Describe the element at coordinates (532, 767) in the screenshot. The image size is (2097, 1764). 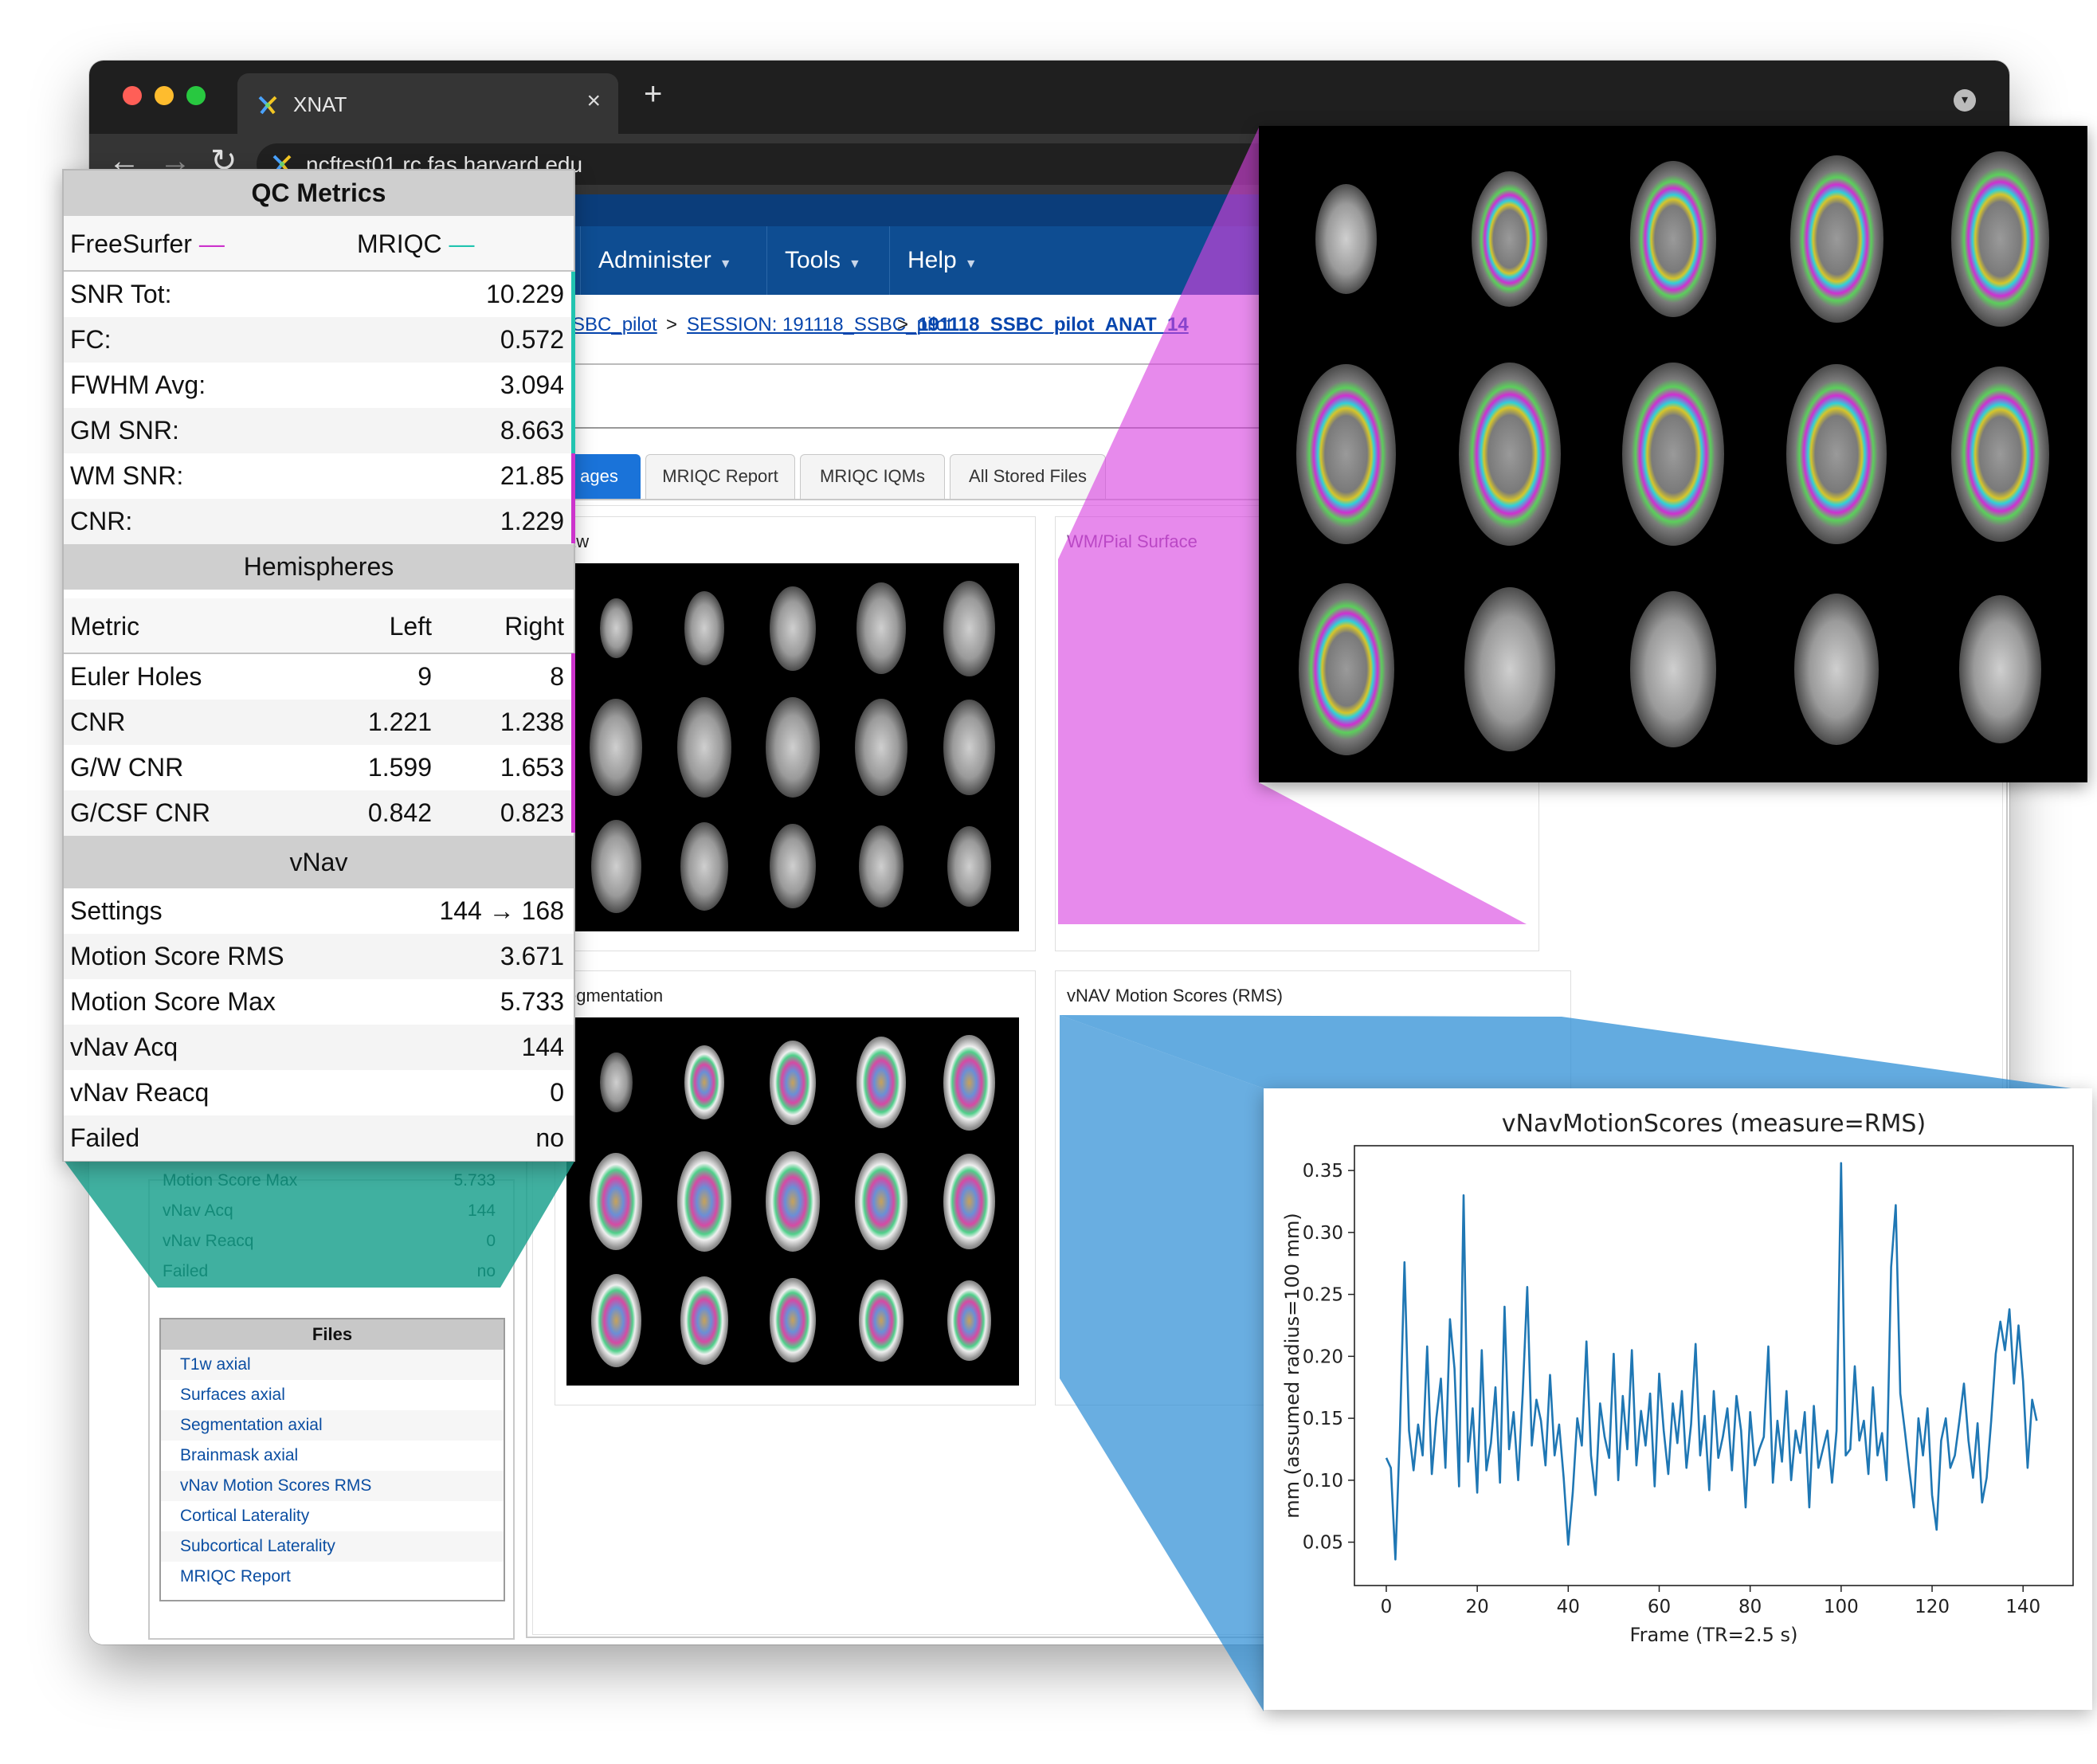
I see `qc-hemi-right: 1.653` at that location.